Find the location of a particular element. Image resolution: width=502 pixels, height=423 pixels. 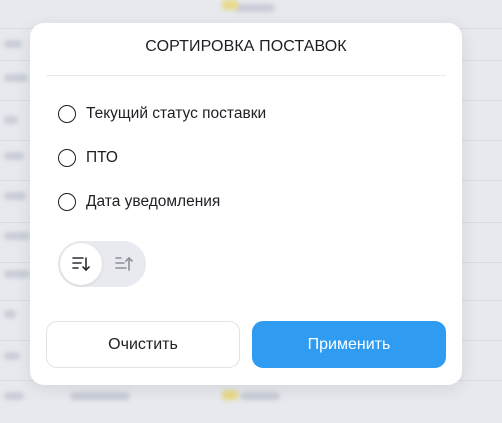

sort-direction-toggle is located at coordinates (102, 264).